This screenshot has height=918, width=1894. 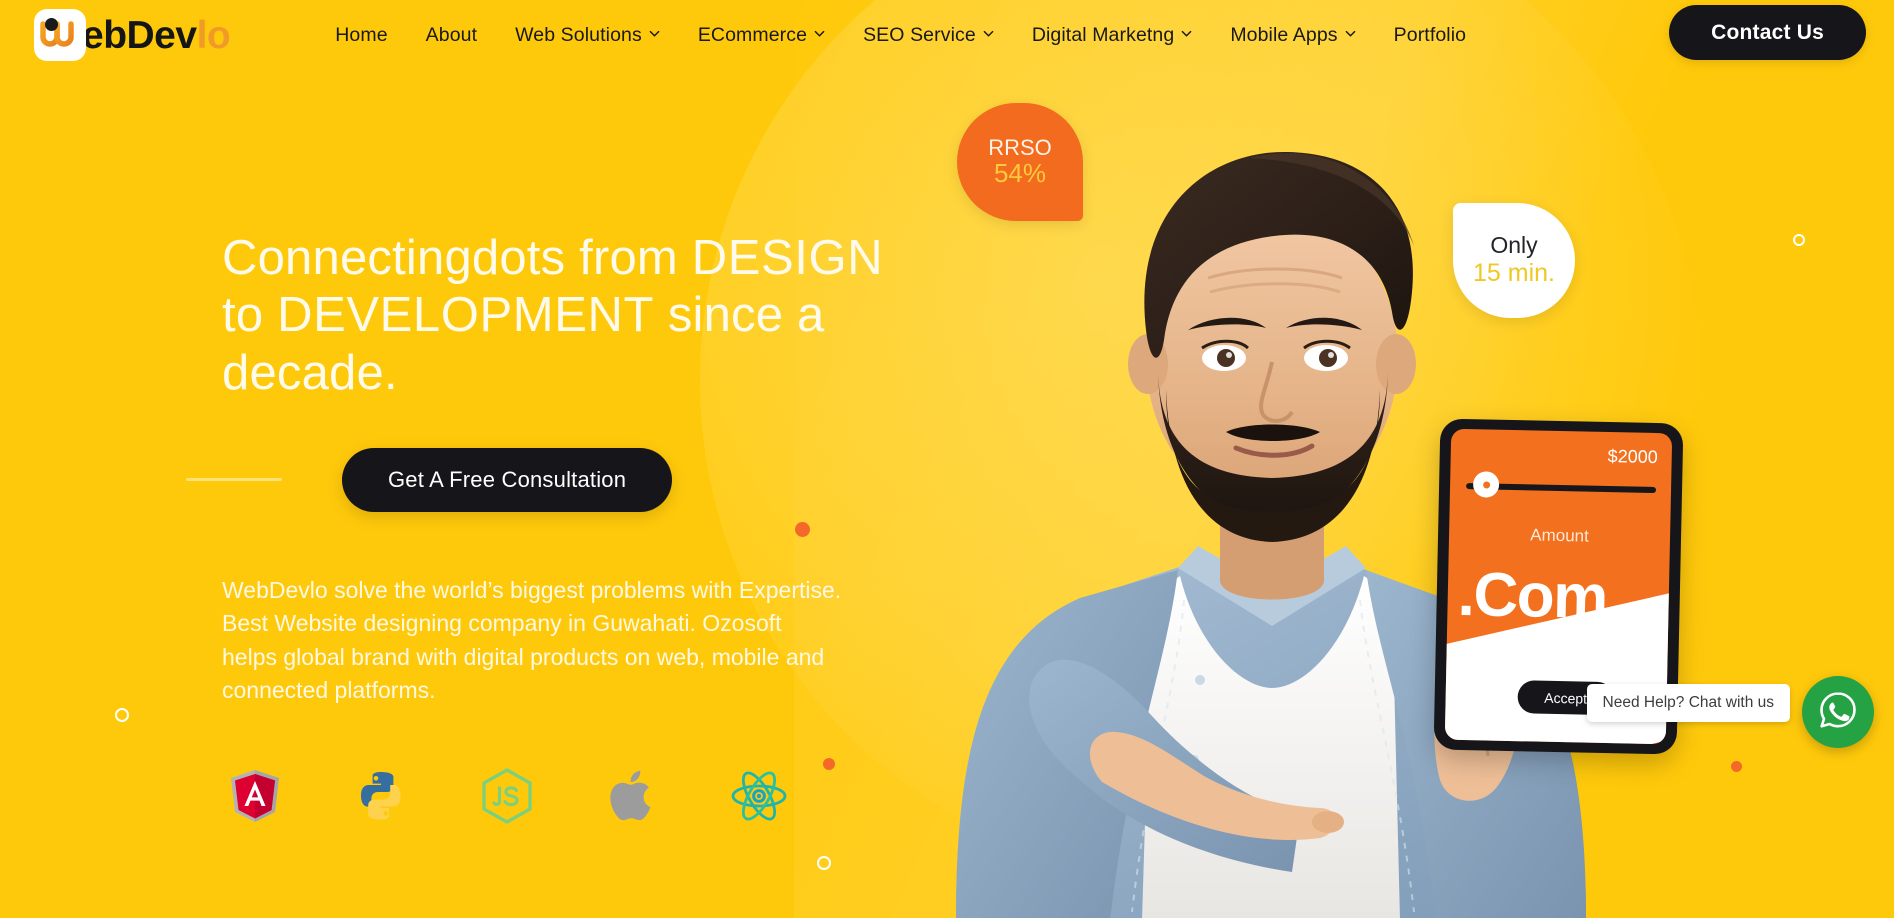 I want to click on tablet-slider-handle, so click(x=1486, y=484).